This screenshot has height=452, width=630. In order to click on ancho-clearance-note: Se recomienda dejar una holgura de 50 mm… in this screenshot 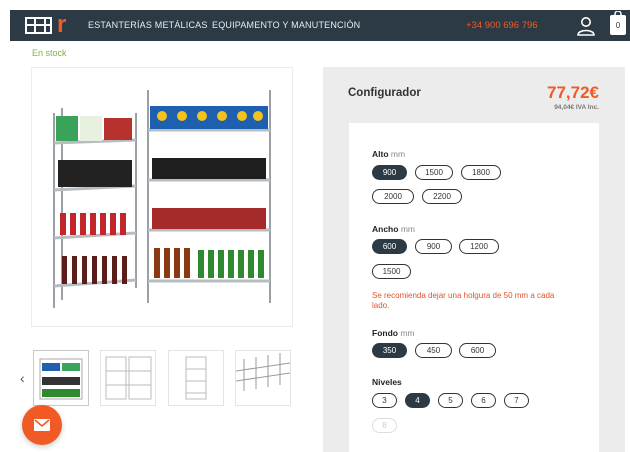, I will do `click(463, 300)`.